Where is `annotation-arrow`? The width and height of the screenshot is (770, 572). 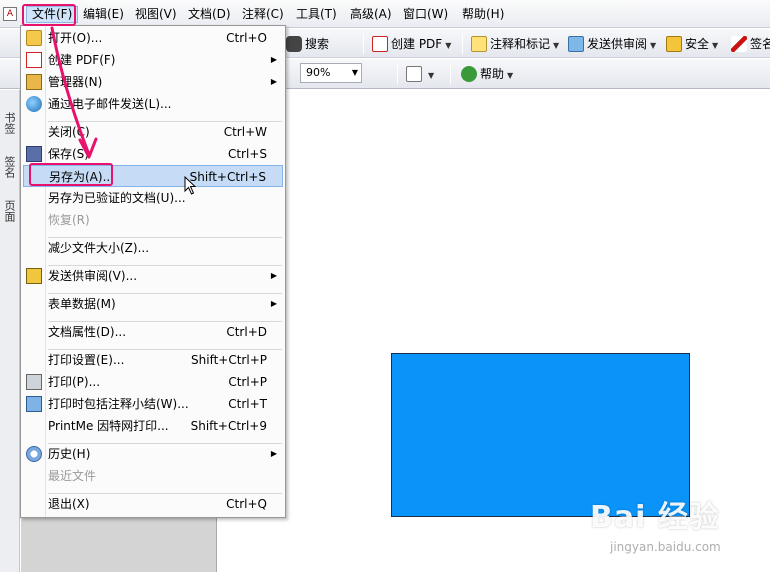 annotation-arrow is located at coordinates (74, 92).